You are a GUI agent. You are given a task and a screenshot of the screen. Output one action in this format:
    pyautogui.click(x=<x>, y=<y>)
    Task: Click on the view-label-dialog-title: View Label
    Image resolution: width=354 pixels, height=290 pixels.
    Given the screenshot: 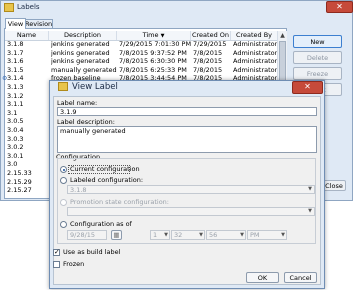 What is the action you would take?
    pyautogui.click(x=88, y=87)
    